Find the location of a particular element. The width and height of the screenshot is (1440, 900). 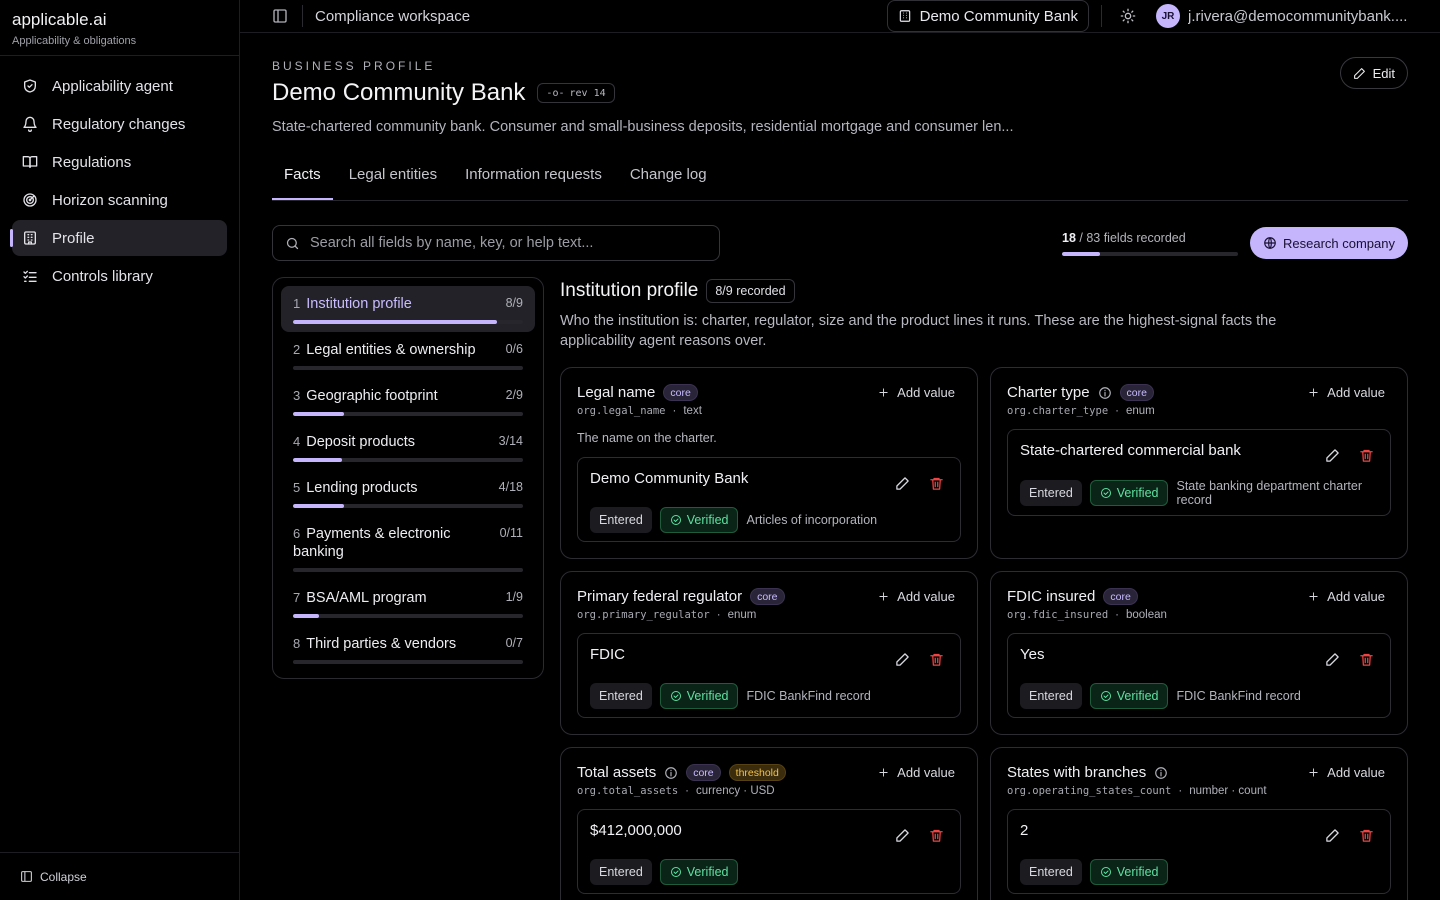

search-input is located at coordinates (500, 243).